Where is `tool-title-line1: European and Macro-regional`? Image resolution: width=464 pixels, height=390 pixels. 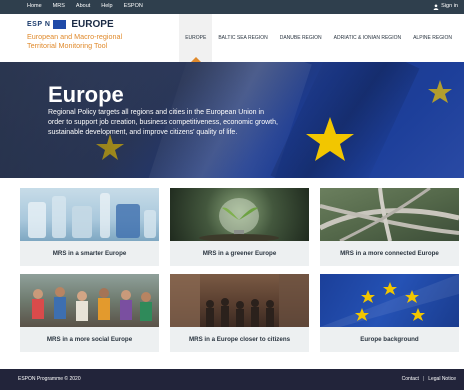 tool-title-line1: European and Macro-regional is located at coordinates (75, 36).